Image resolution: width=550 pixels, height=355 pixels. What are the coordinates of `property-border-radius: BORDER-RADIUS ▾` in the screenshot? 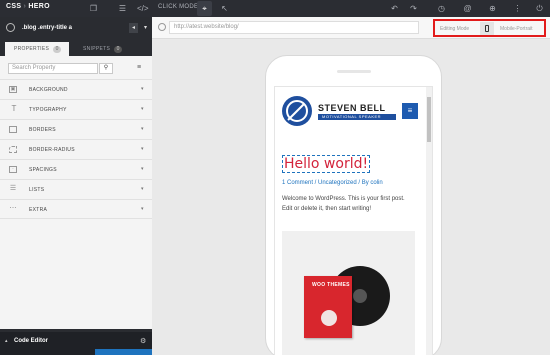 It's located at (76, 149).